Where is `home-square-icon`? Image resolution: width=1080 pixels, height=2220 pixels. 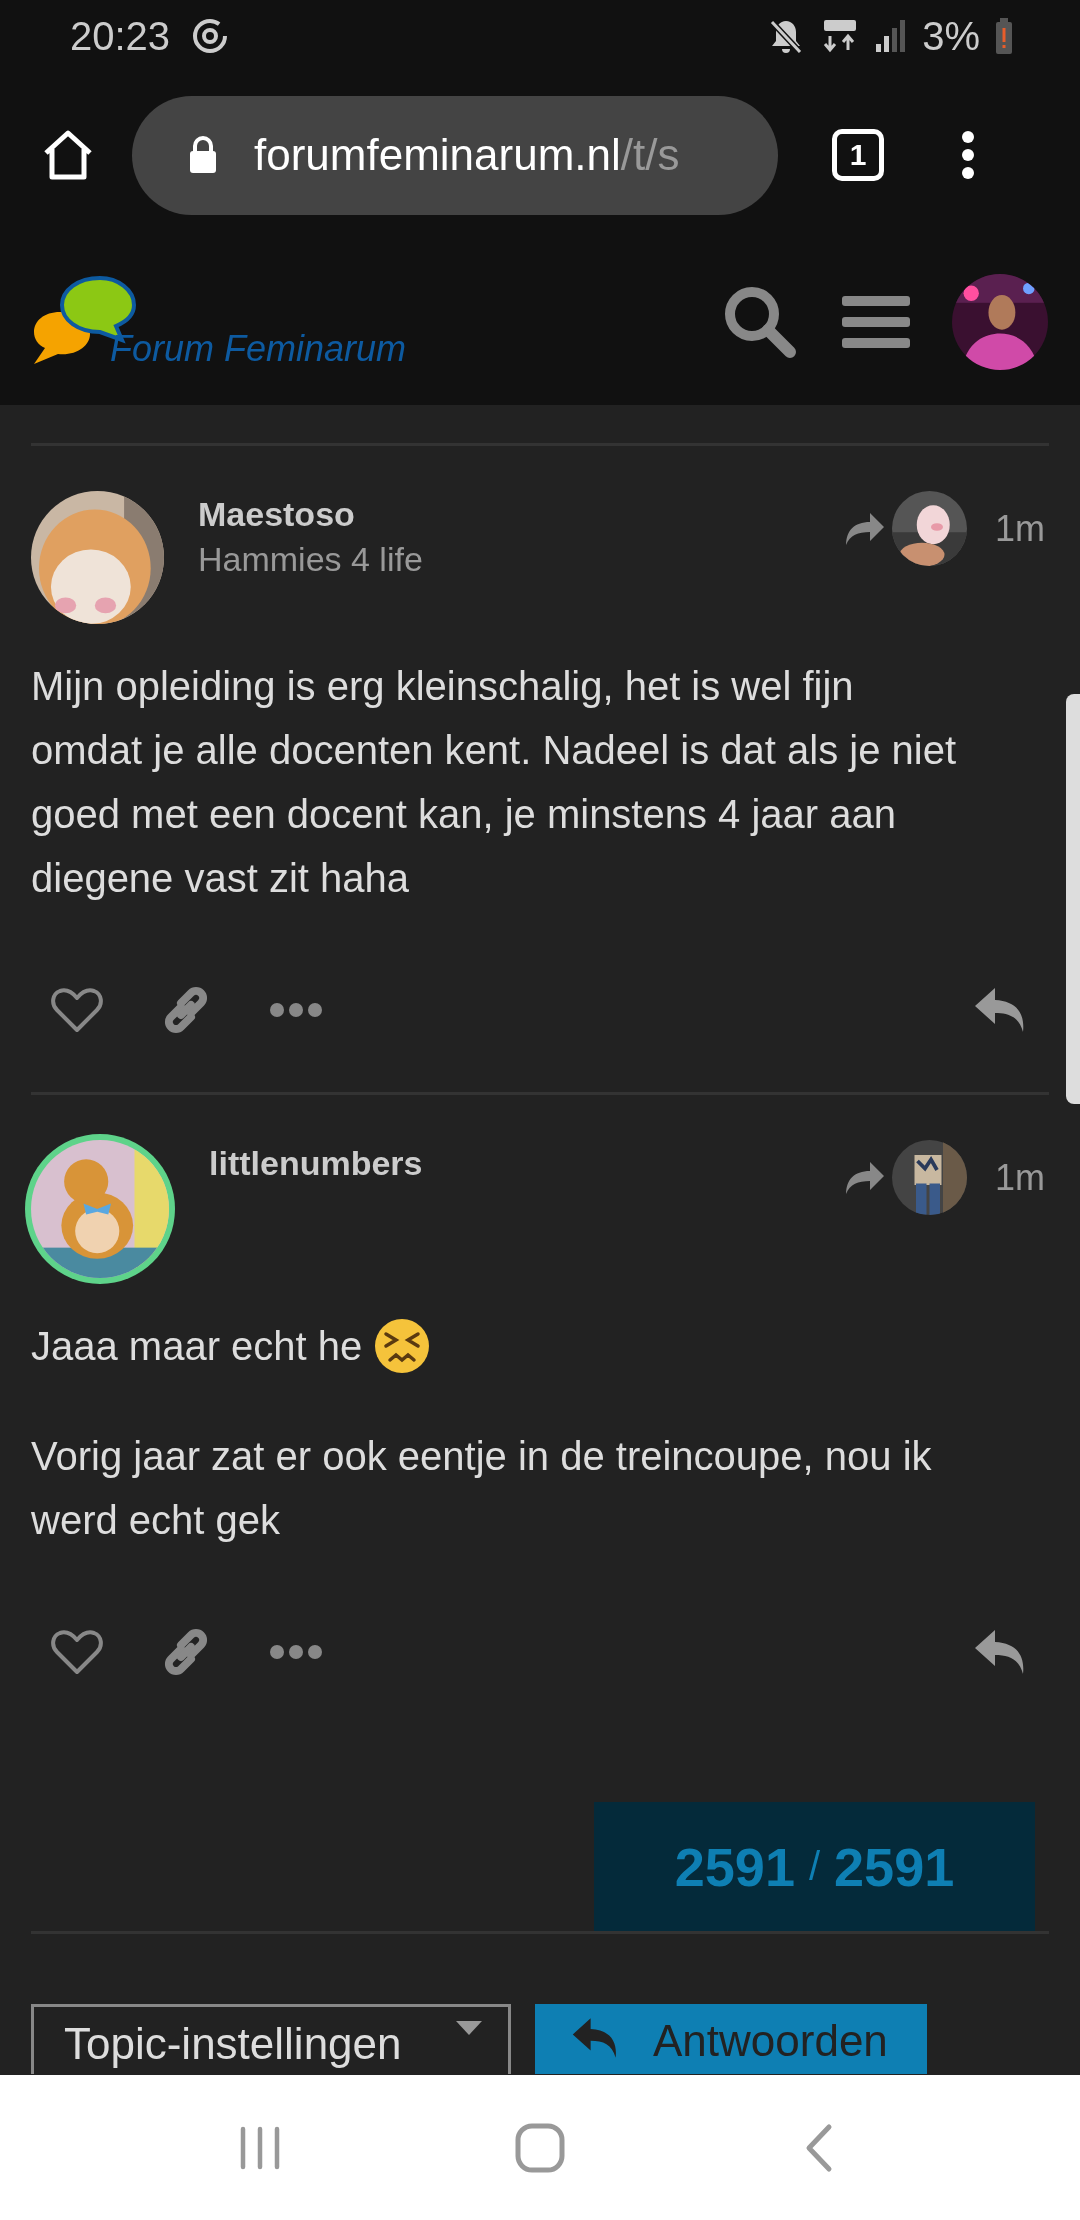
home-square-icon is located at coordinates (540, 2147).